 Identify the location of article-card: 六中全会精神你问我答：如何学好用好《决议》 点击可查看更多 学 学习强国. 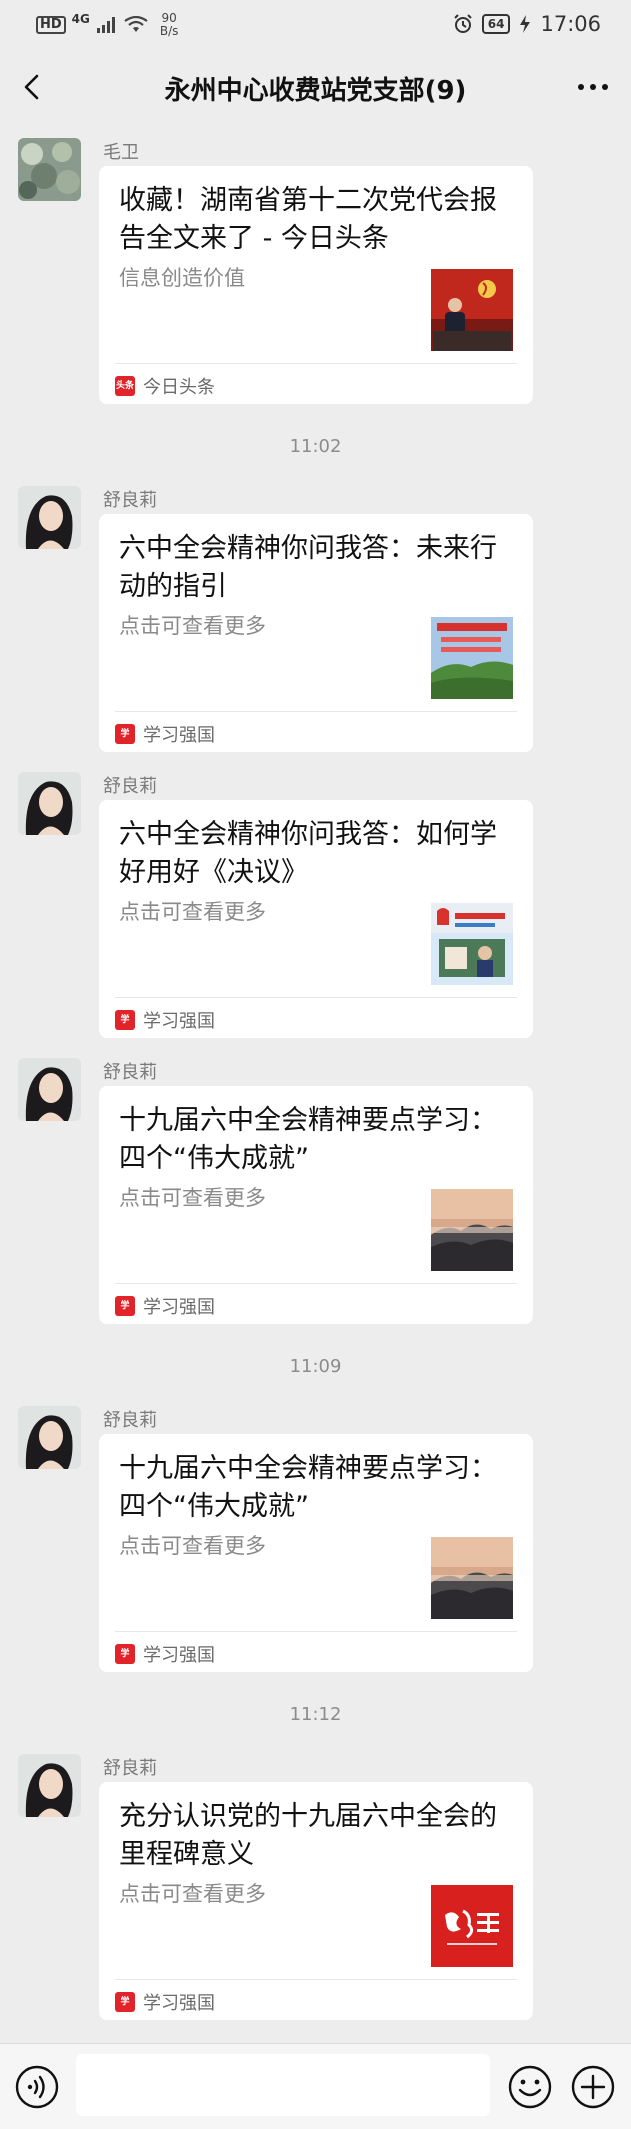
(316, 919).